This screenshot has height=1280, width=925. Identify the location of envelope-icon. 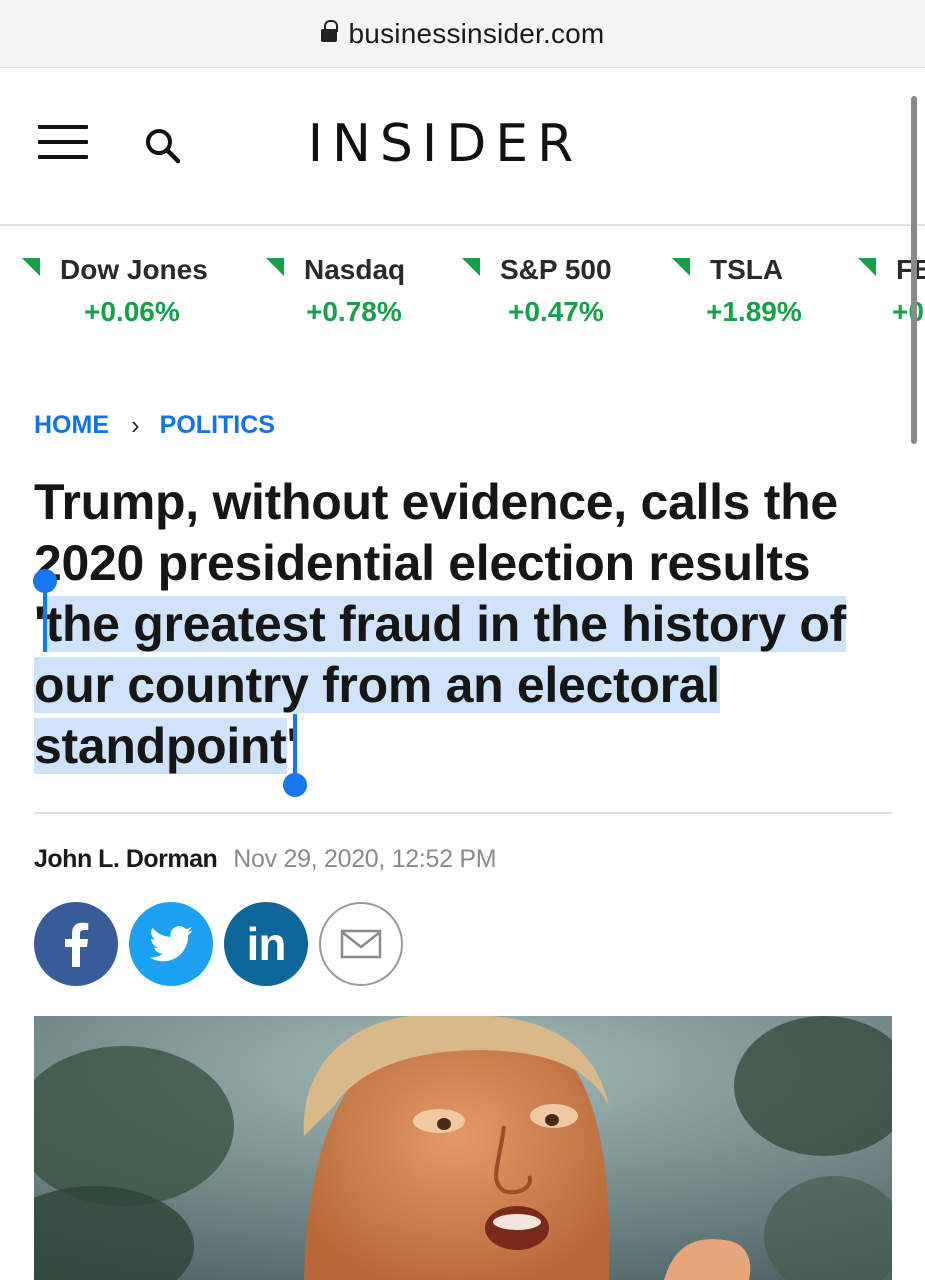
(361, 944).